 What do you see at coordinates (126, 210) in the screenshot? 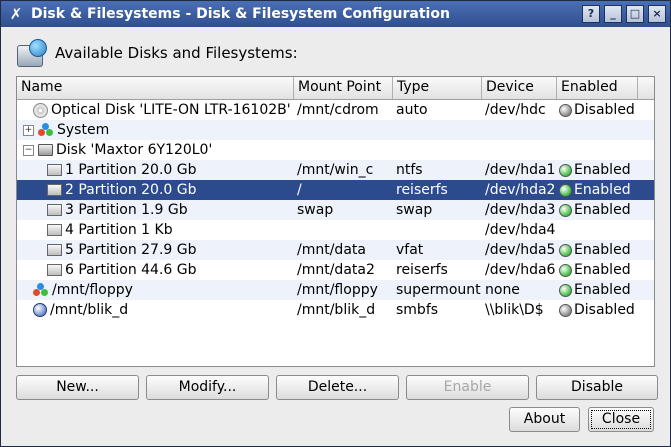
I see `row-name-text: 3 Partition 1.9 Gb` at bounding box center [126, 210].